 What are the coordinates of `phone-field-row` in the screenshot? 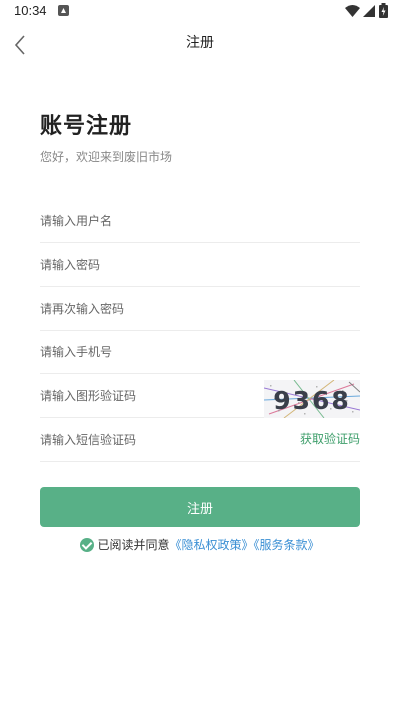 It's located at (200, 352).